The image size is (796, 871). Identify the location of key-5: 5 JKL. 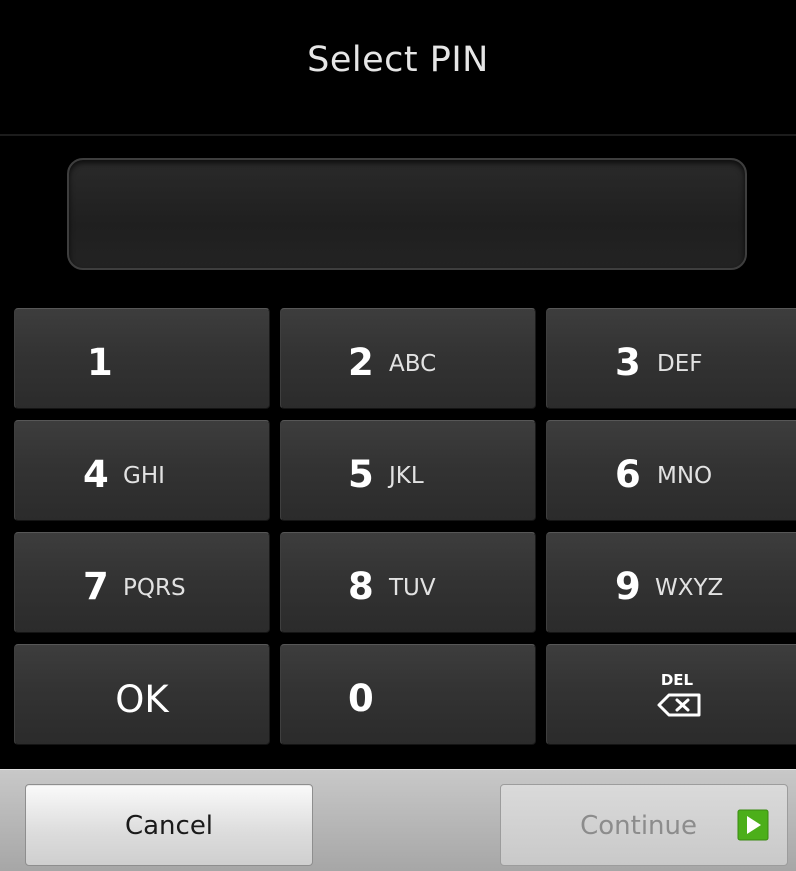
(408, 470).